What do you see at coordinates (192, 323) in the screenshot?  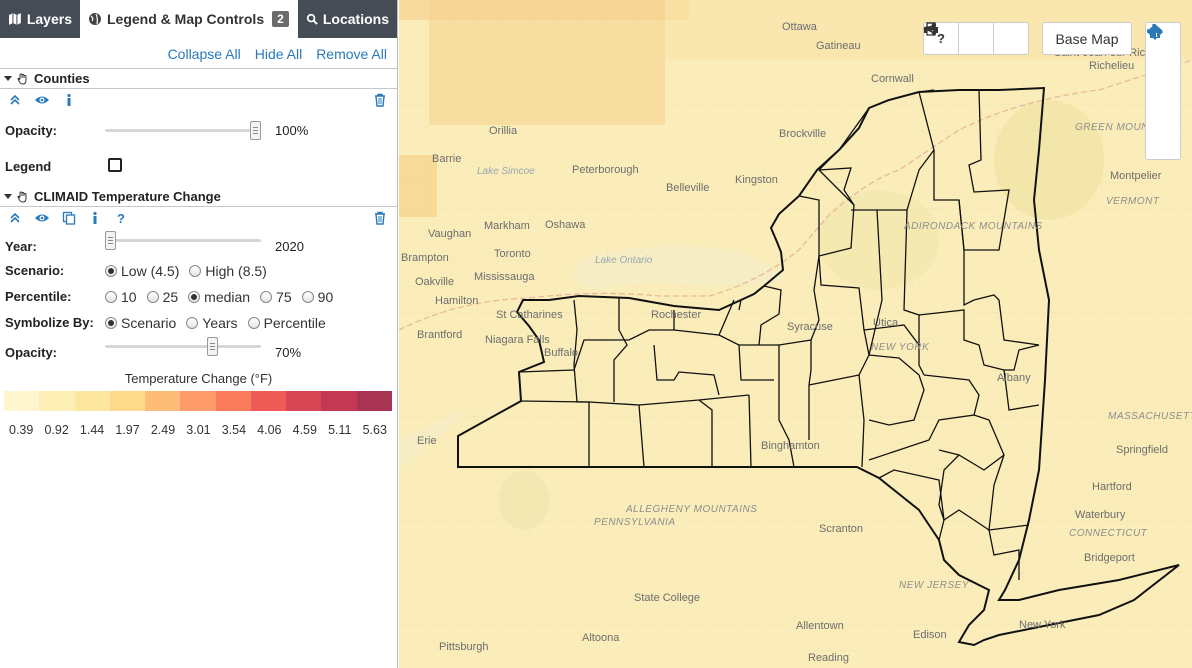 I see `symbolize-years-radio` at bounding box center [192, 323].